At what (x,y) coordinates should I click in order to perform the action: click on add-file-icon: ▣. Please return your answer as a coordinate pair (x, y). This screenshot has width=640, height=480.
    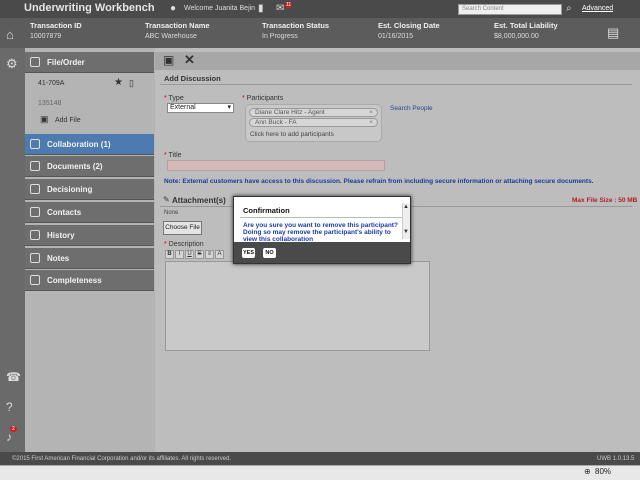
    Looking at the image, I should click on (44, 119).